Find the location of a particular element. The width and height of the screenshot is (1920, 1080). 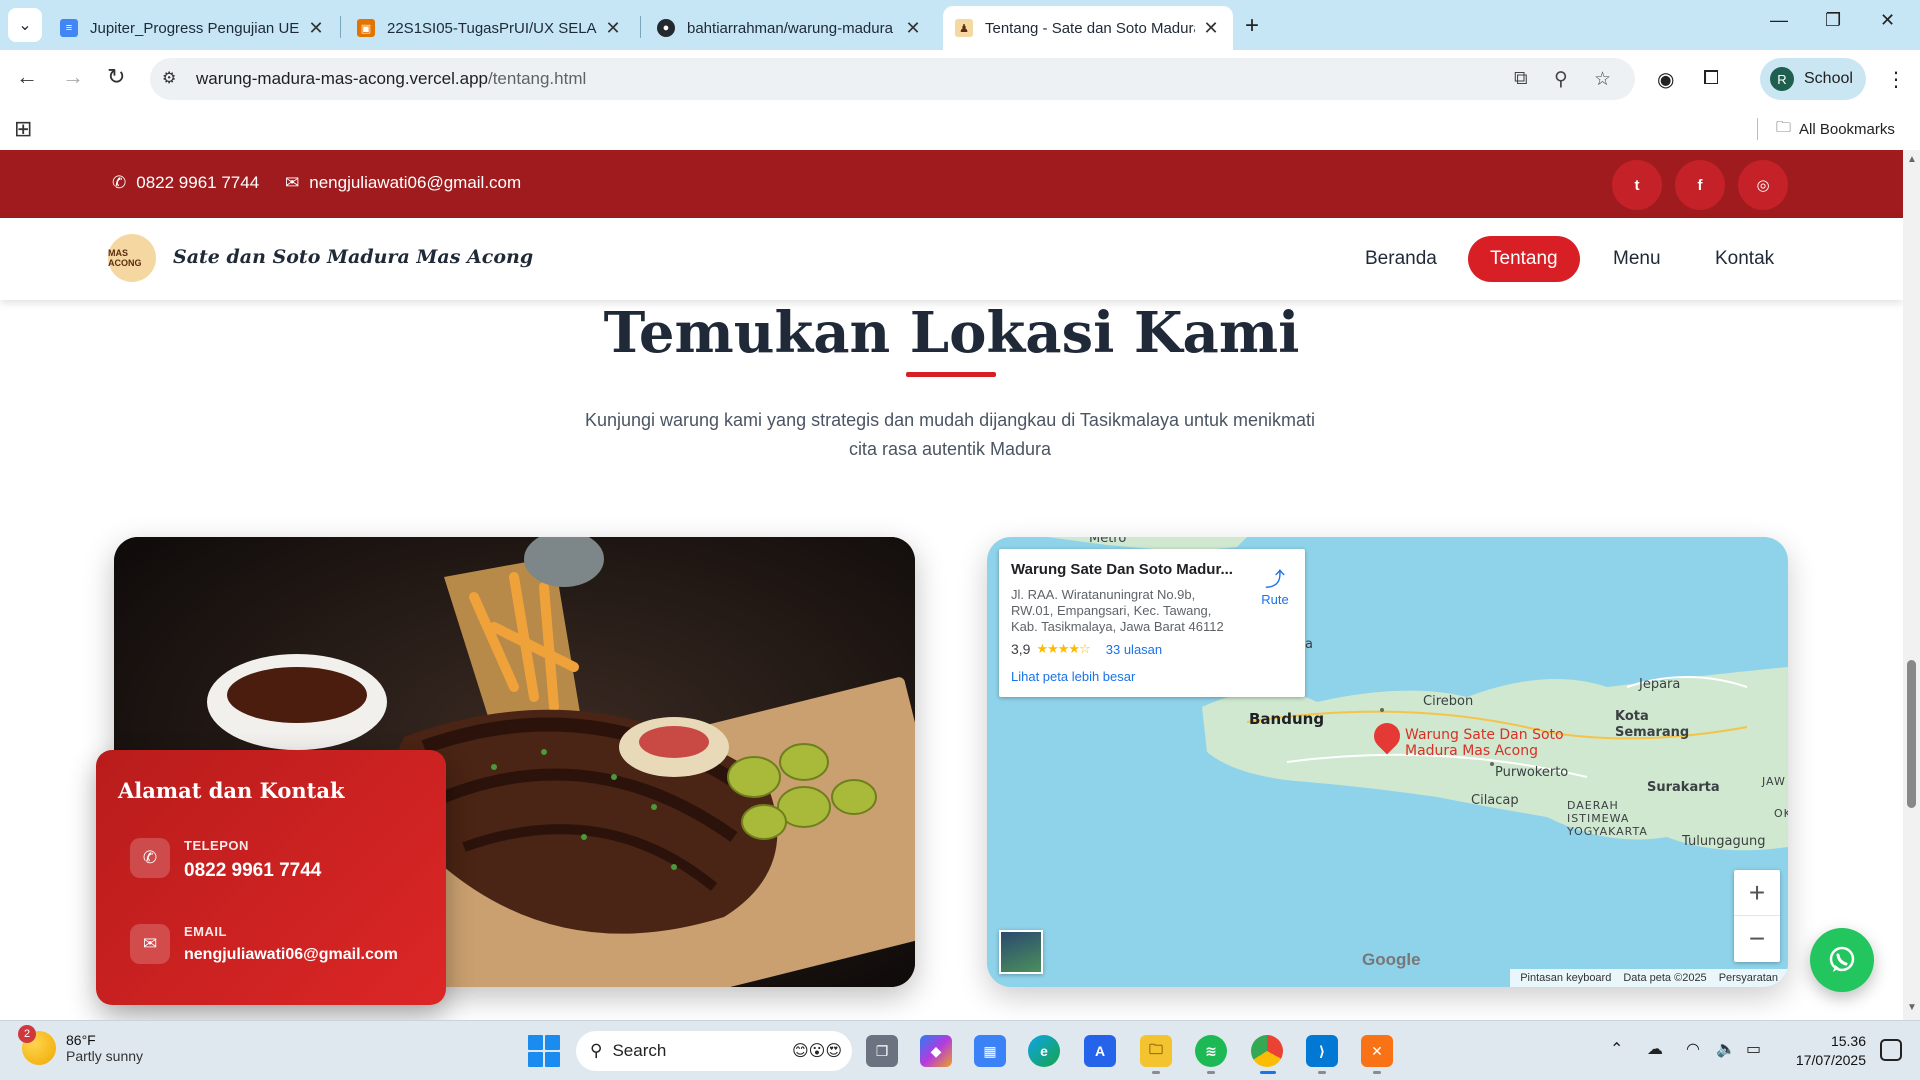

wifi-icon: ◠ is located at coordinates (1693, 1049).